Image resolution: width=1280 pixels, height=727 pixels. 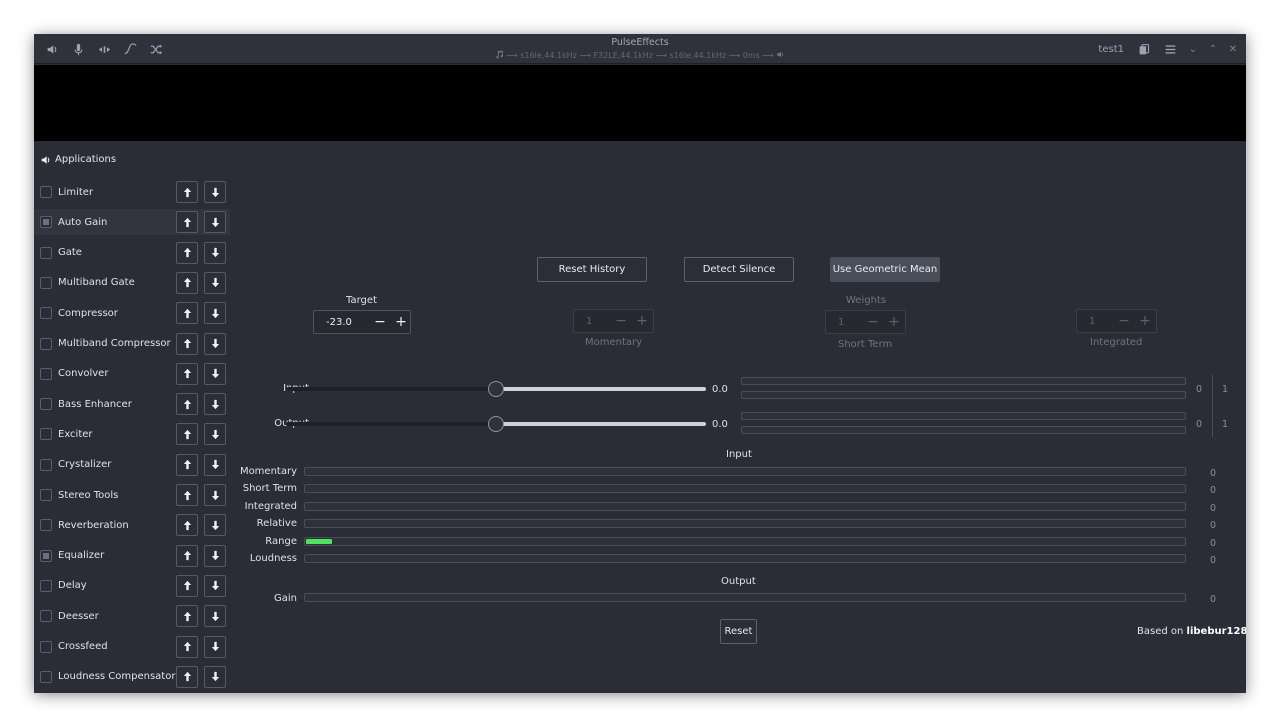 What do you see at coordinates (132, 283) in the screenshot?
I see `plugin-row: Multiband Gate` at bounding box center [132, 283].